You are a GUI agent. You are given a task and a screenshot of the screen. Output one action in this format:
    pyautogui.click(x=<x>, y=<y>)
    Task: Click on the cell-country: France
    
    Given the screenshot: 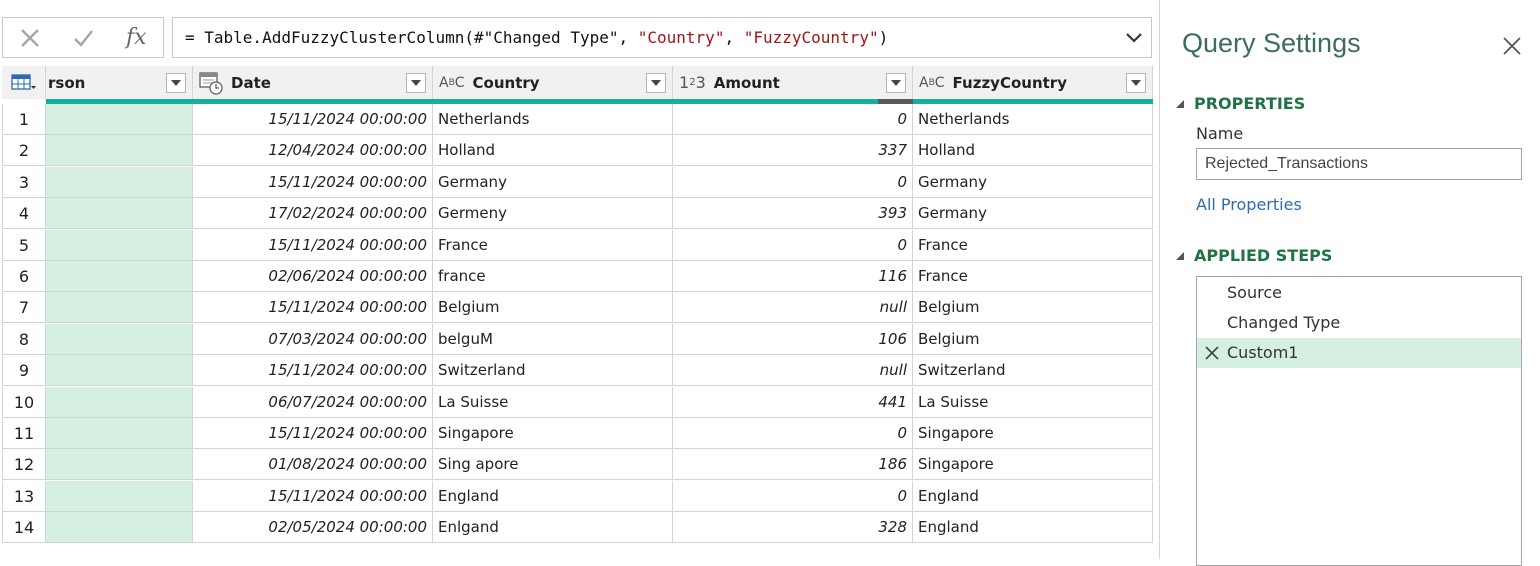 What is the action you would take?
    pyautogui.click(x=553, y=245)
    